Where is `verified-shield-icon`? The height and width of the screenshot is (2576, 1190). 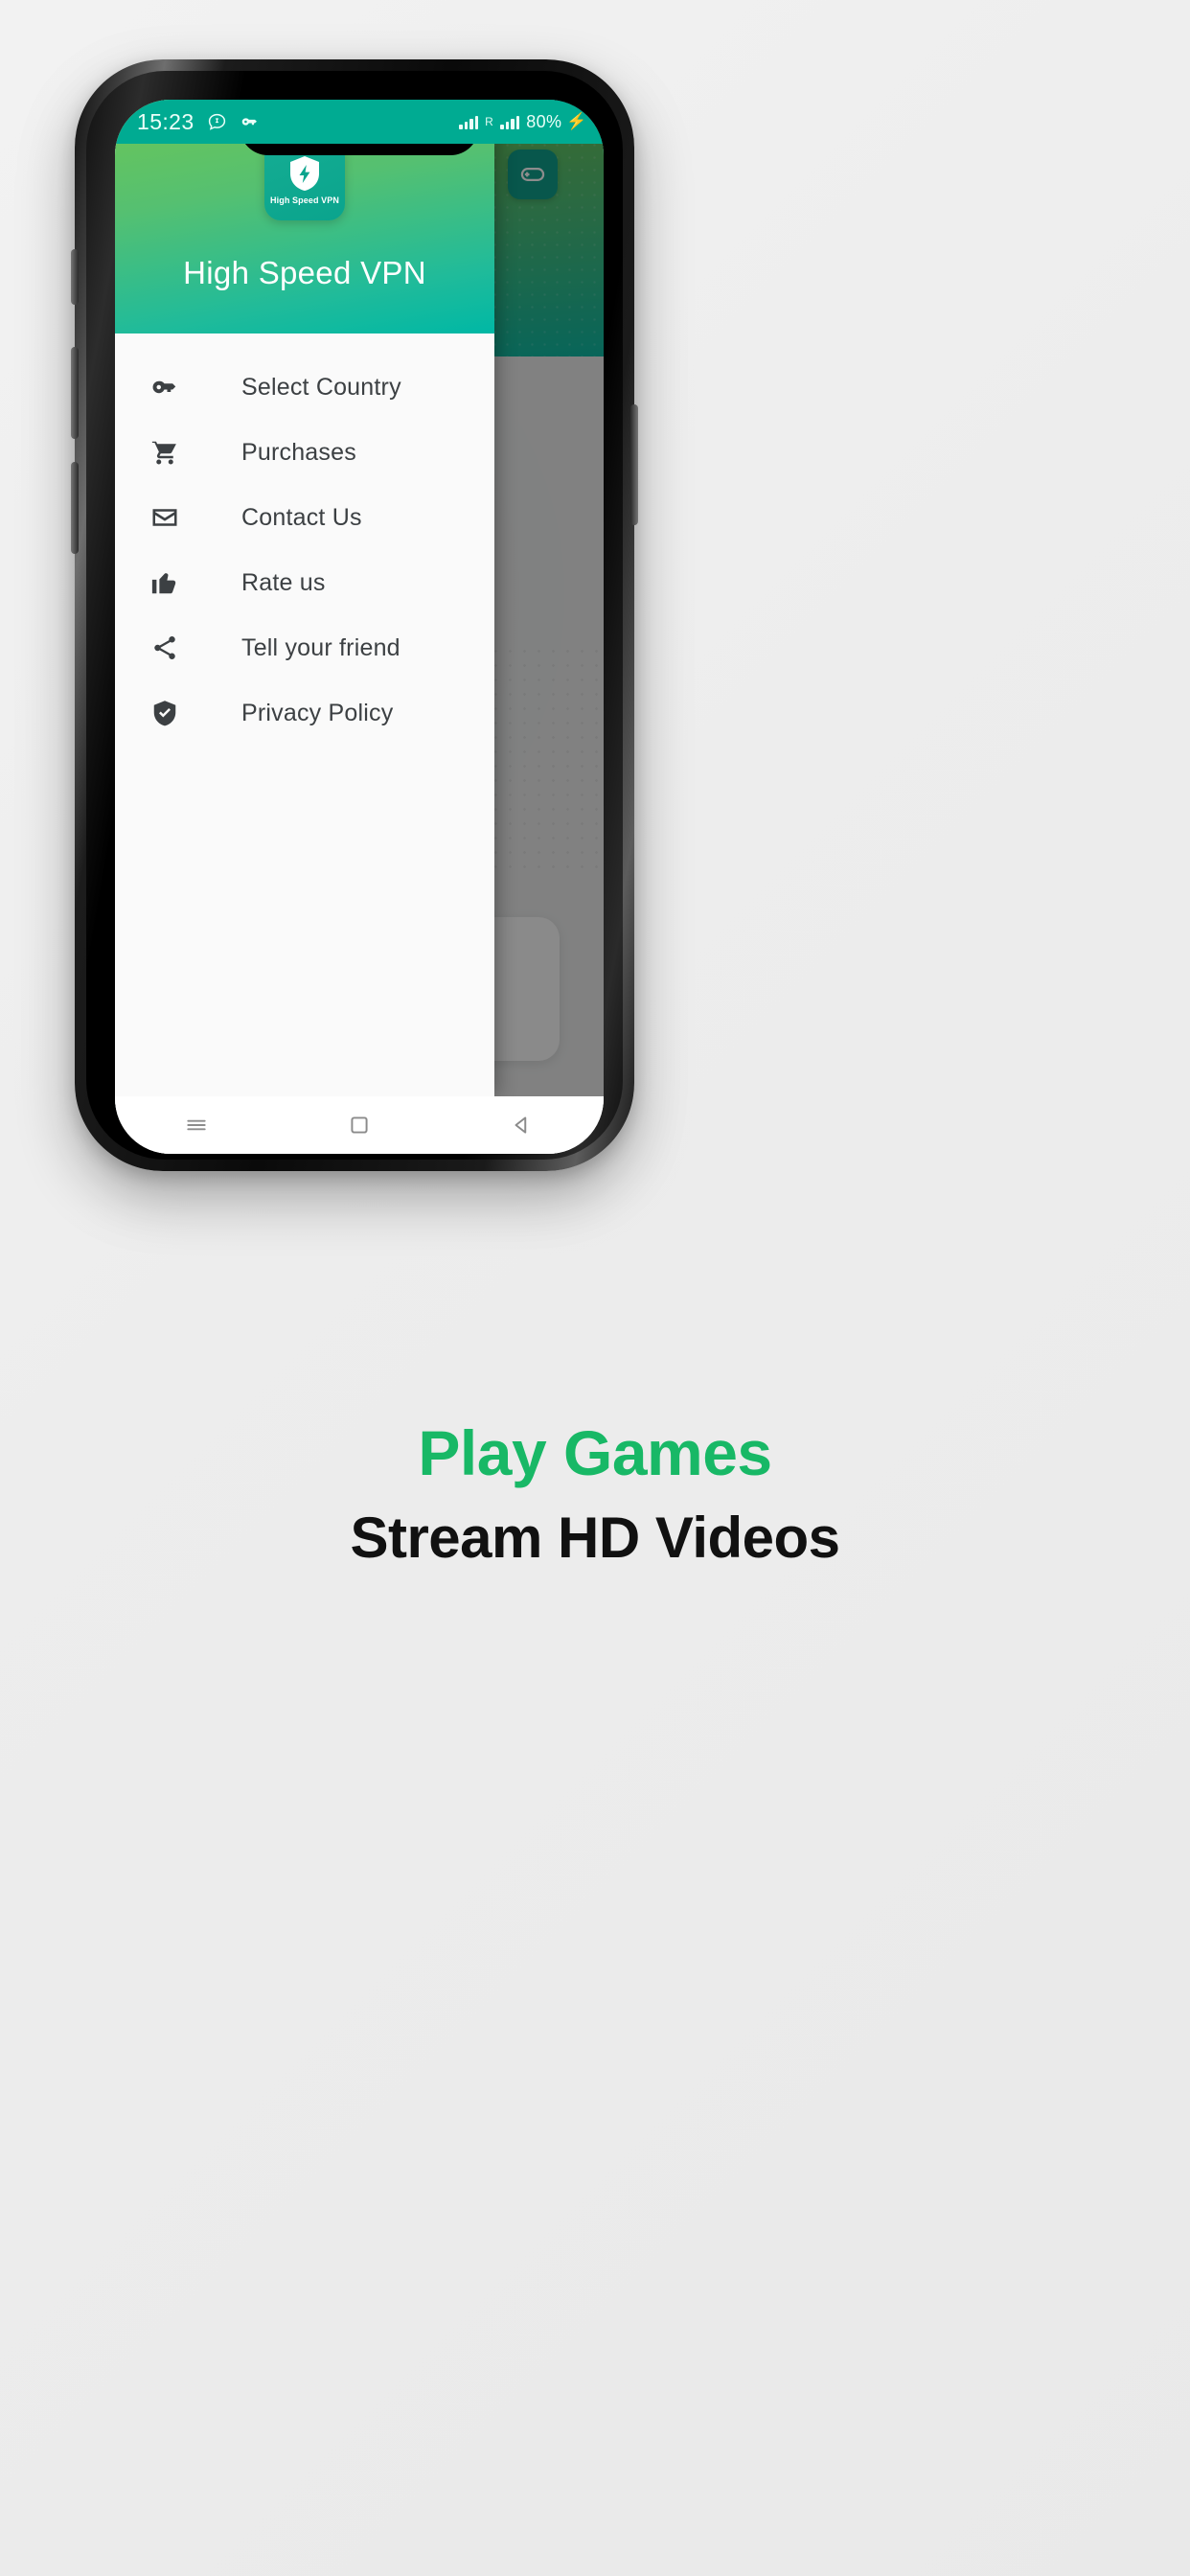 verified-shield-icon is located at coordinates (165, 713).